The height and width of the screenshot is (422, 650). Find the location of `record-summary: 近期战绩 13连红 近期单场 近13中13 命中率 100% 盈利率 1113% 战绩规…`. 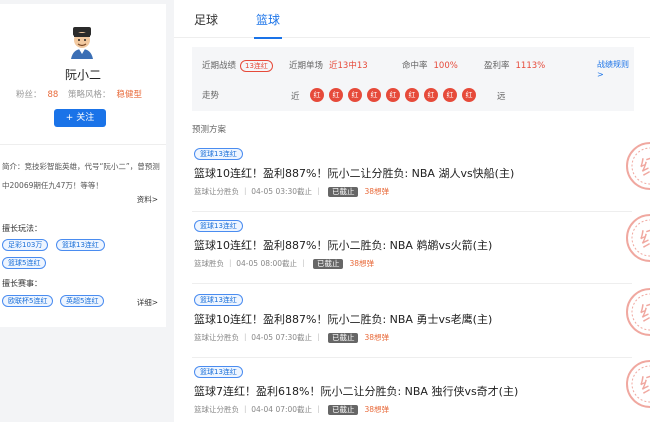

record-summary: 近期战绩 13连红 近期单场 近13中13 命中率 100% 盈利率 1113% 战绩规… is located at coordinates (413, 79).